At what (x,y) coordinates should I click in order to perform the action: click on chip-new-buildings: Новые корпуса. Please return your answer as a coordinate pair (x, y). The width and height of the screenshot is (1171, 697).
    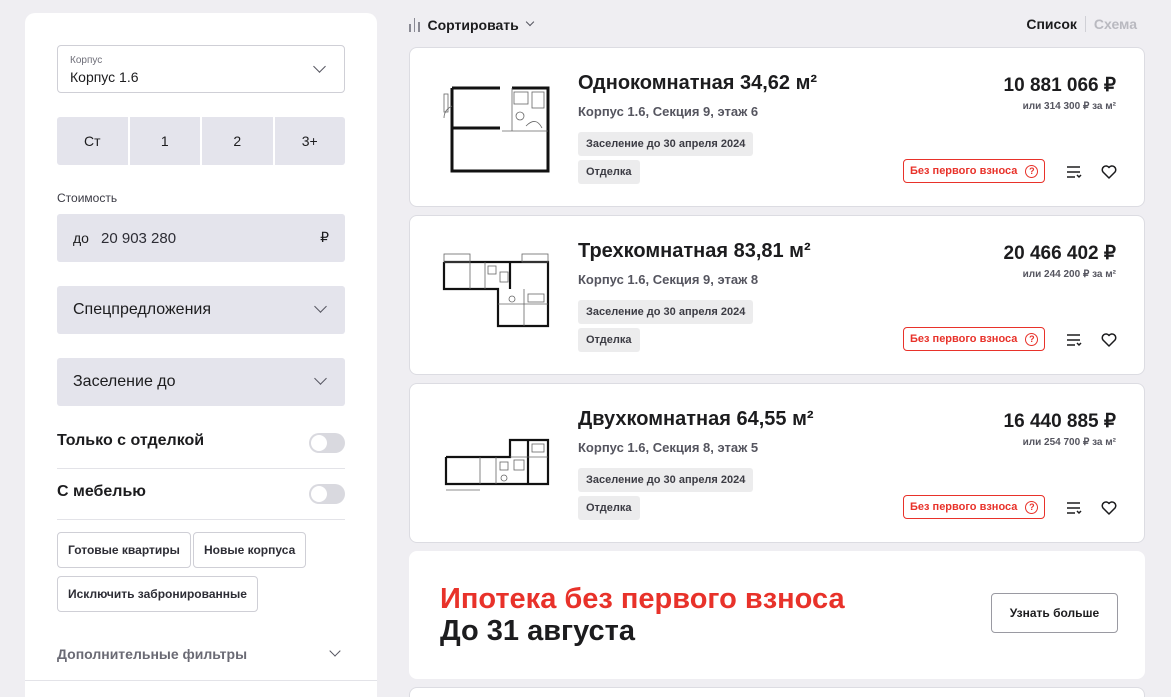
    Looking at the image, I should click on (250, 550).